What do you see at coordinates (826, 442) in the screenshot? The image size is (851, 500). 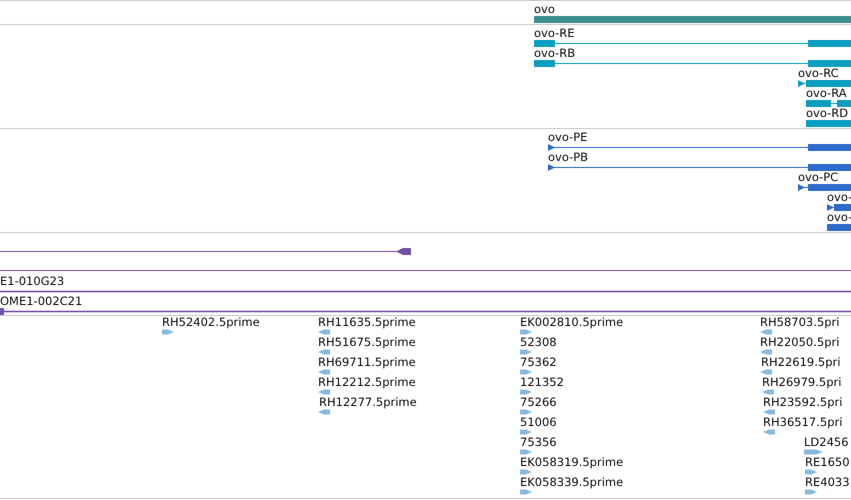 I see `feature-label: LD2456` at bounding box center [826, 442].